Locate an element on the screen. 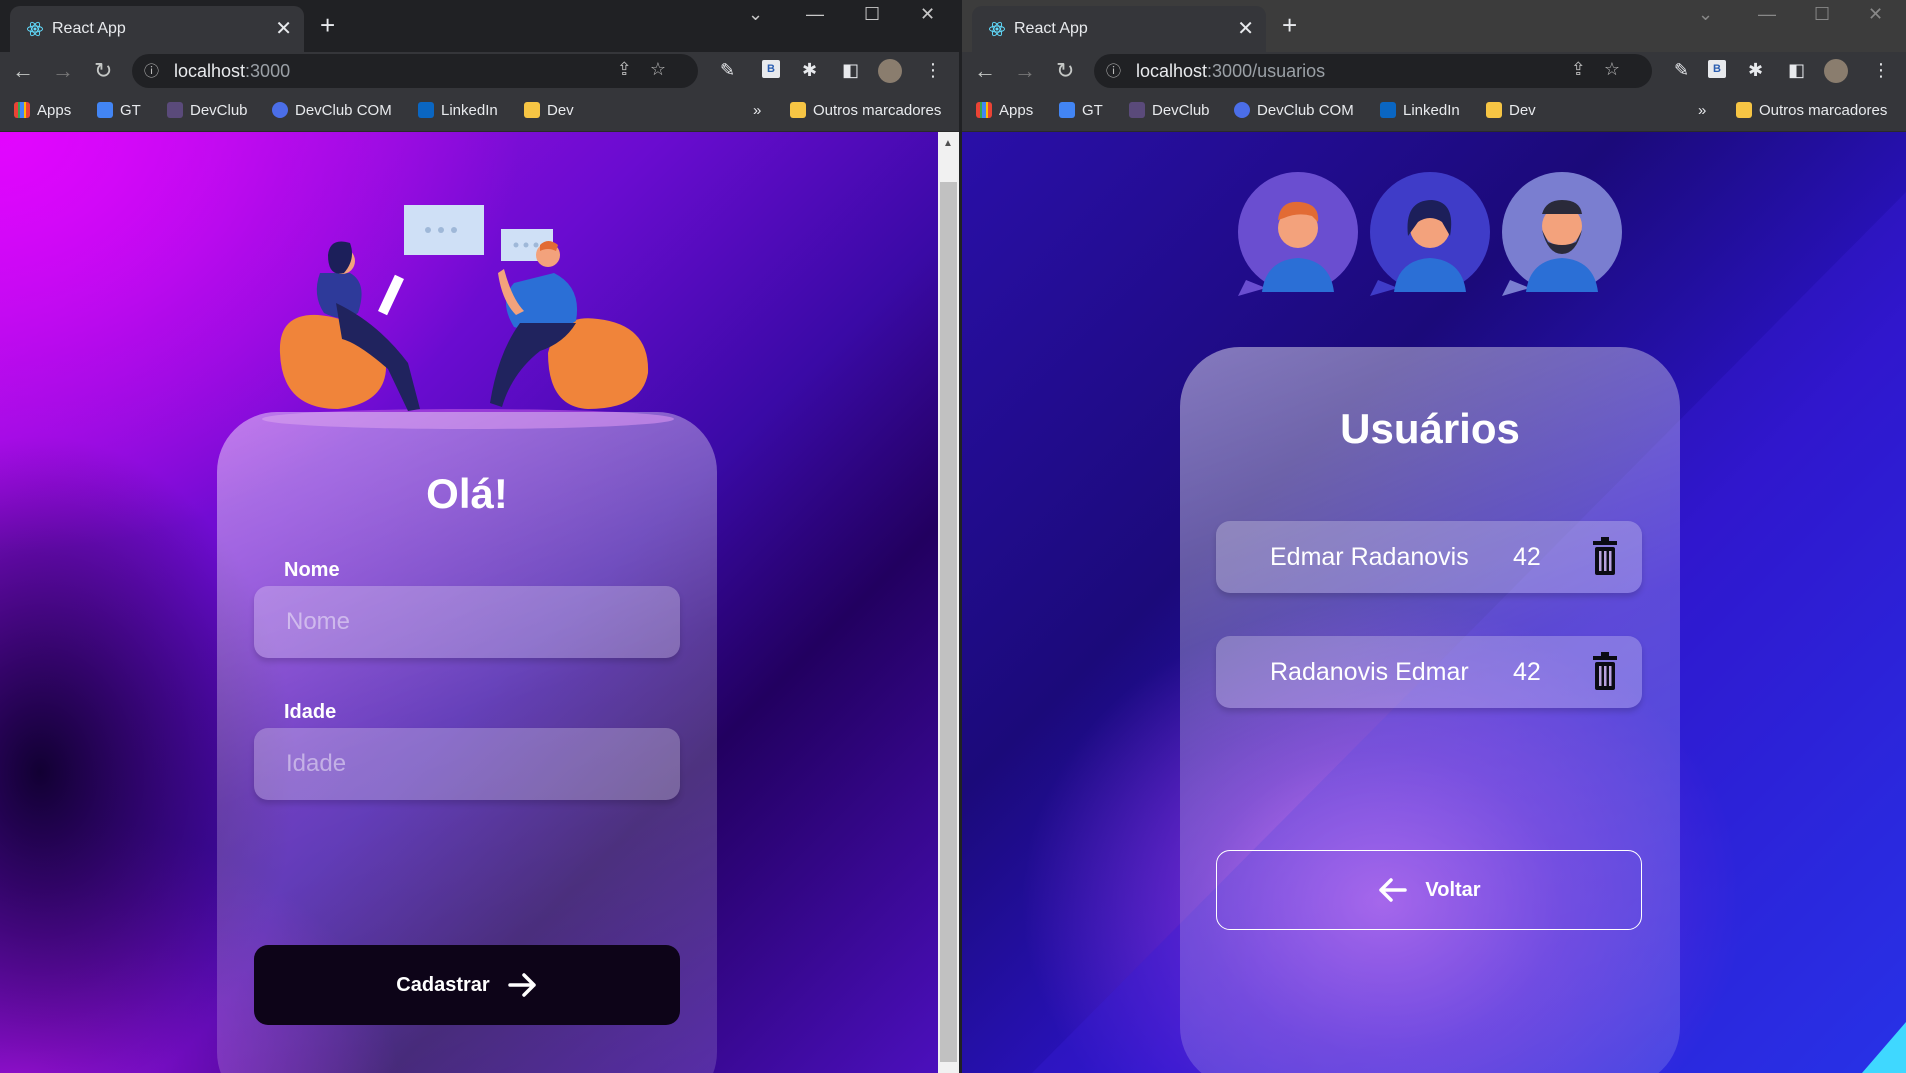  back-button: Voltar is located at coordinates (1429, 890).